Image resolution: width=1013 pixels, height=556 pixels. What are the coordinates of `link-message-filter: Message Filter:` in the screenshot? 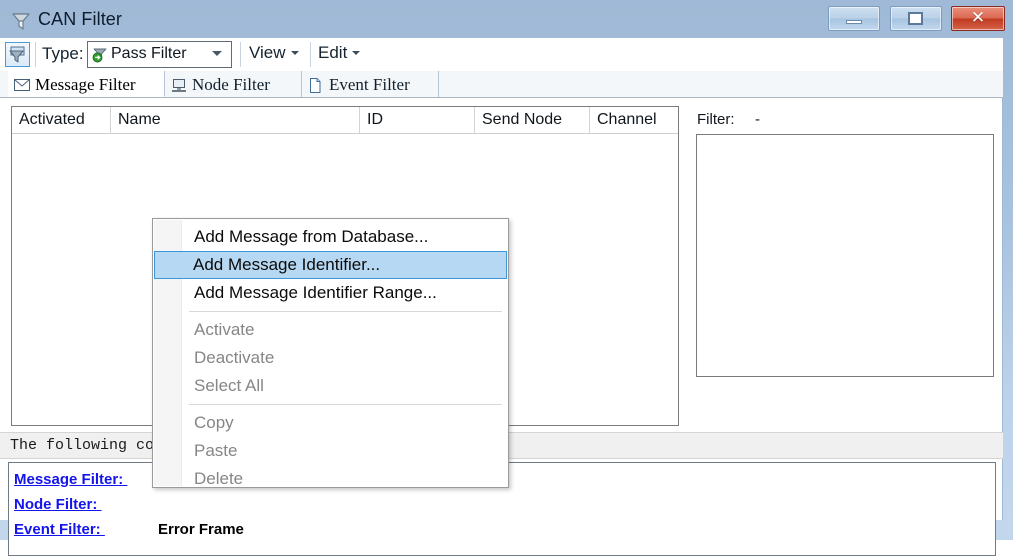 It's located at (70, 479).